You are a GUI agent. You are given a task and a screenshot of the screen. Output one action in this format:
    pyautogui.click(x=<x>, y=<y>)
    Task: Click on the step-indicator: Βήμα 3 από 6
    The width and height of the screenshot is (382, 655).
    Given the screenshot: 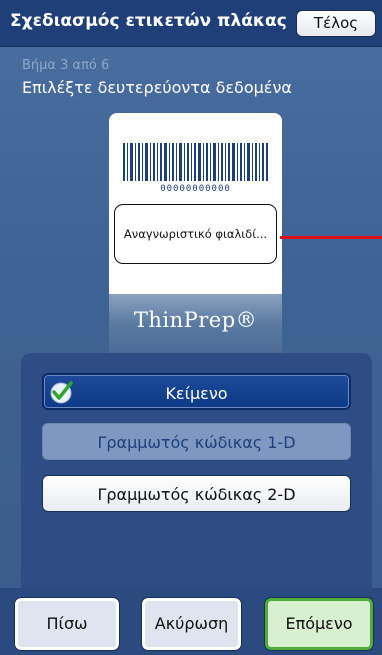 What is the action you would take?
    pyautogui.click(x=66, y=65)
    